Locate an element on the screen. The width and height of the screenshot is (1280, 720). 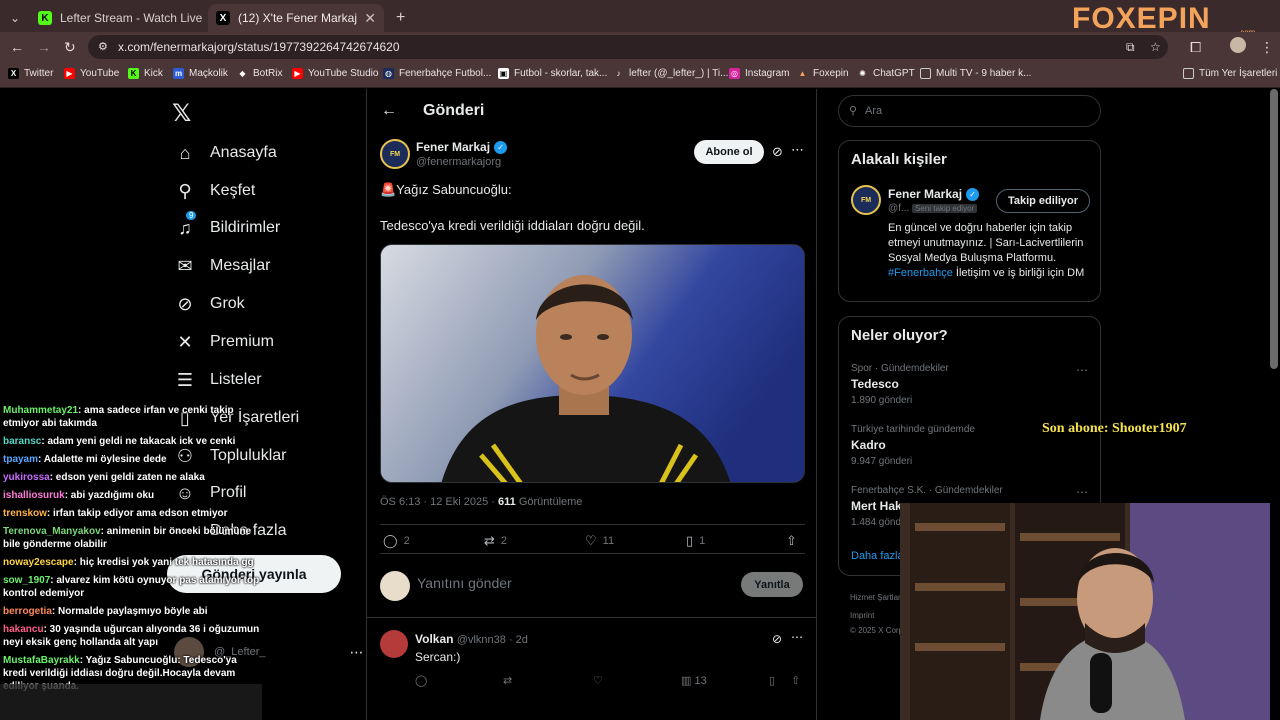
reload-icon: ↻ is located at coordinates (70, 47).